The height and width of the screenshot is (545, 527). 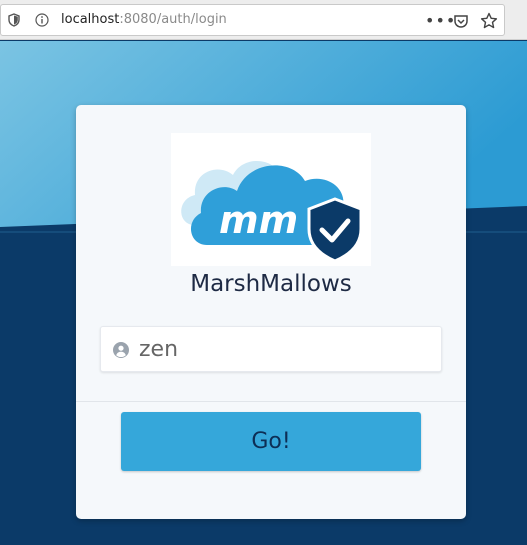 I want to click on shield-icon, so click(x=14, y=20).